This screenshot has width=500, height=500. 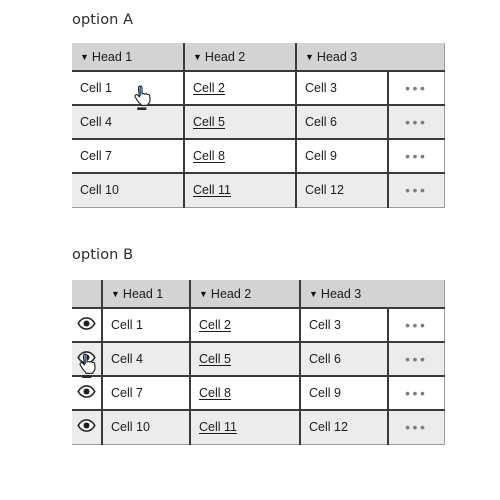 I want to click on table-option-a-header: ▼ Head 1 ▼ Head 2 ▼ Head 3, so click(x=258, y=57).